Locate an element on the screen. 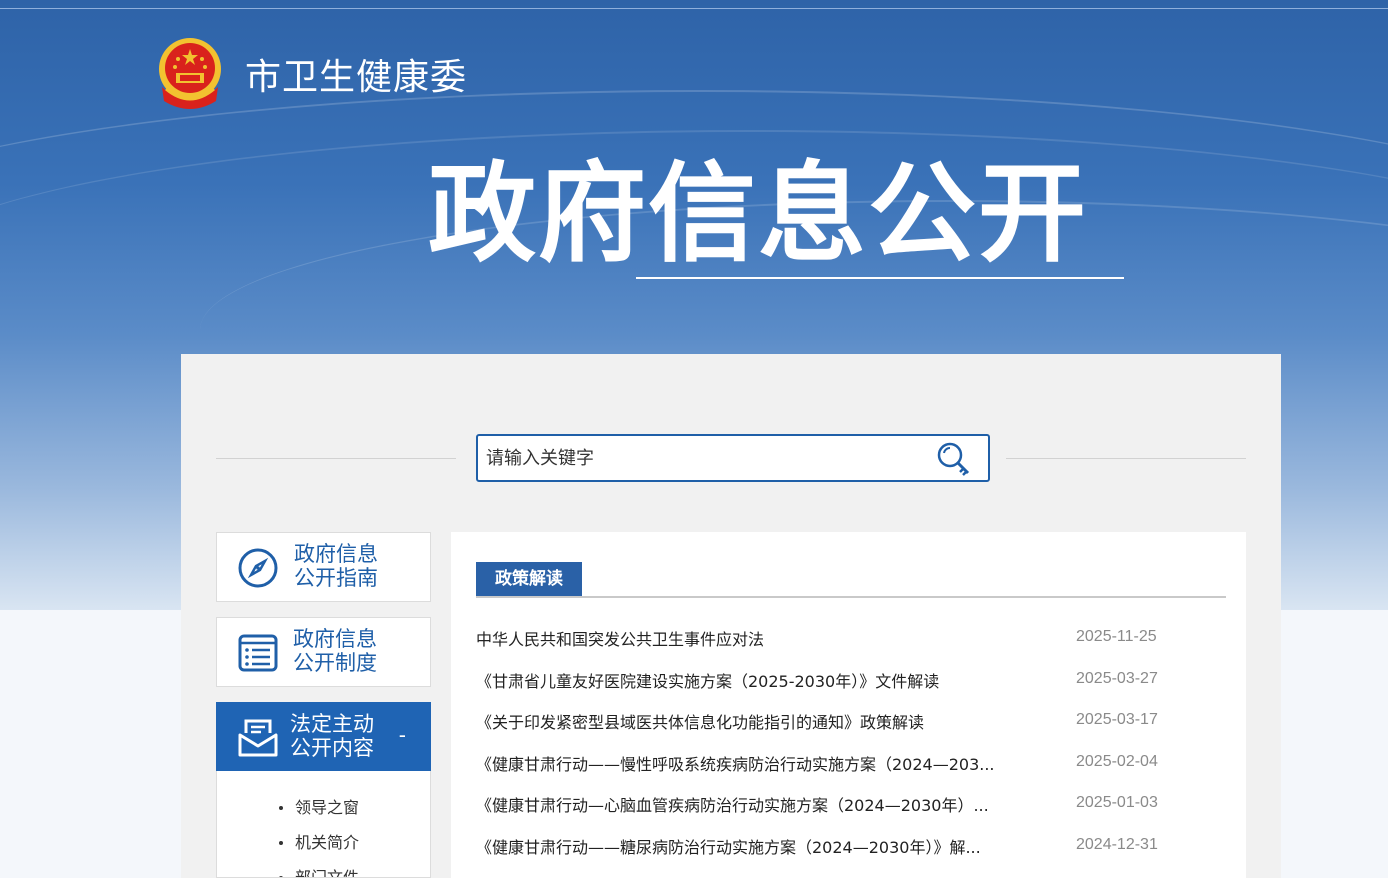 The height and width of the screenshot is (878, 1388). hero-underline is located at coordinates (880, 278).